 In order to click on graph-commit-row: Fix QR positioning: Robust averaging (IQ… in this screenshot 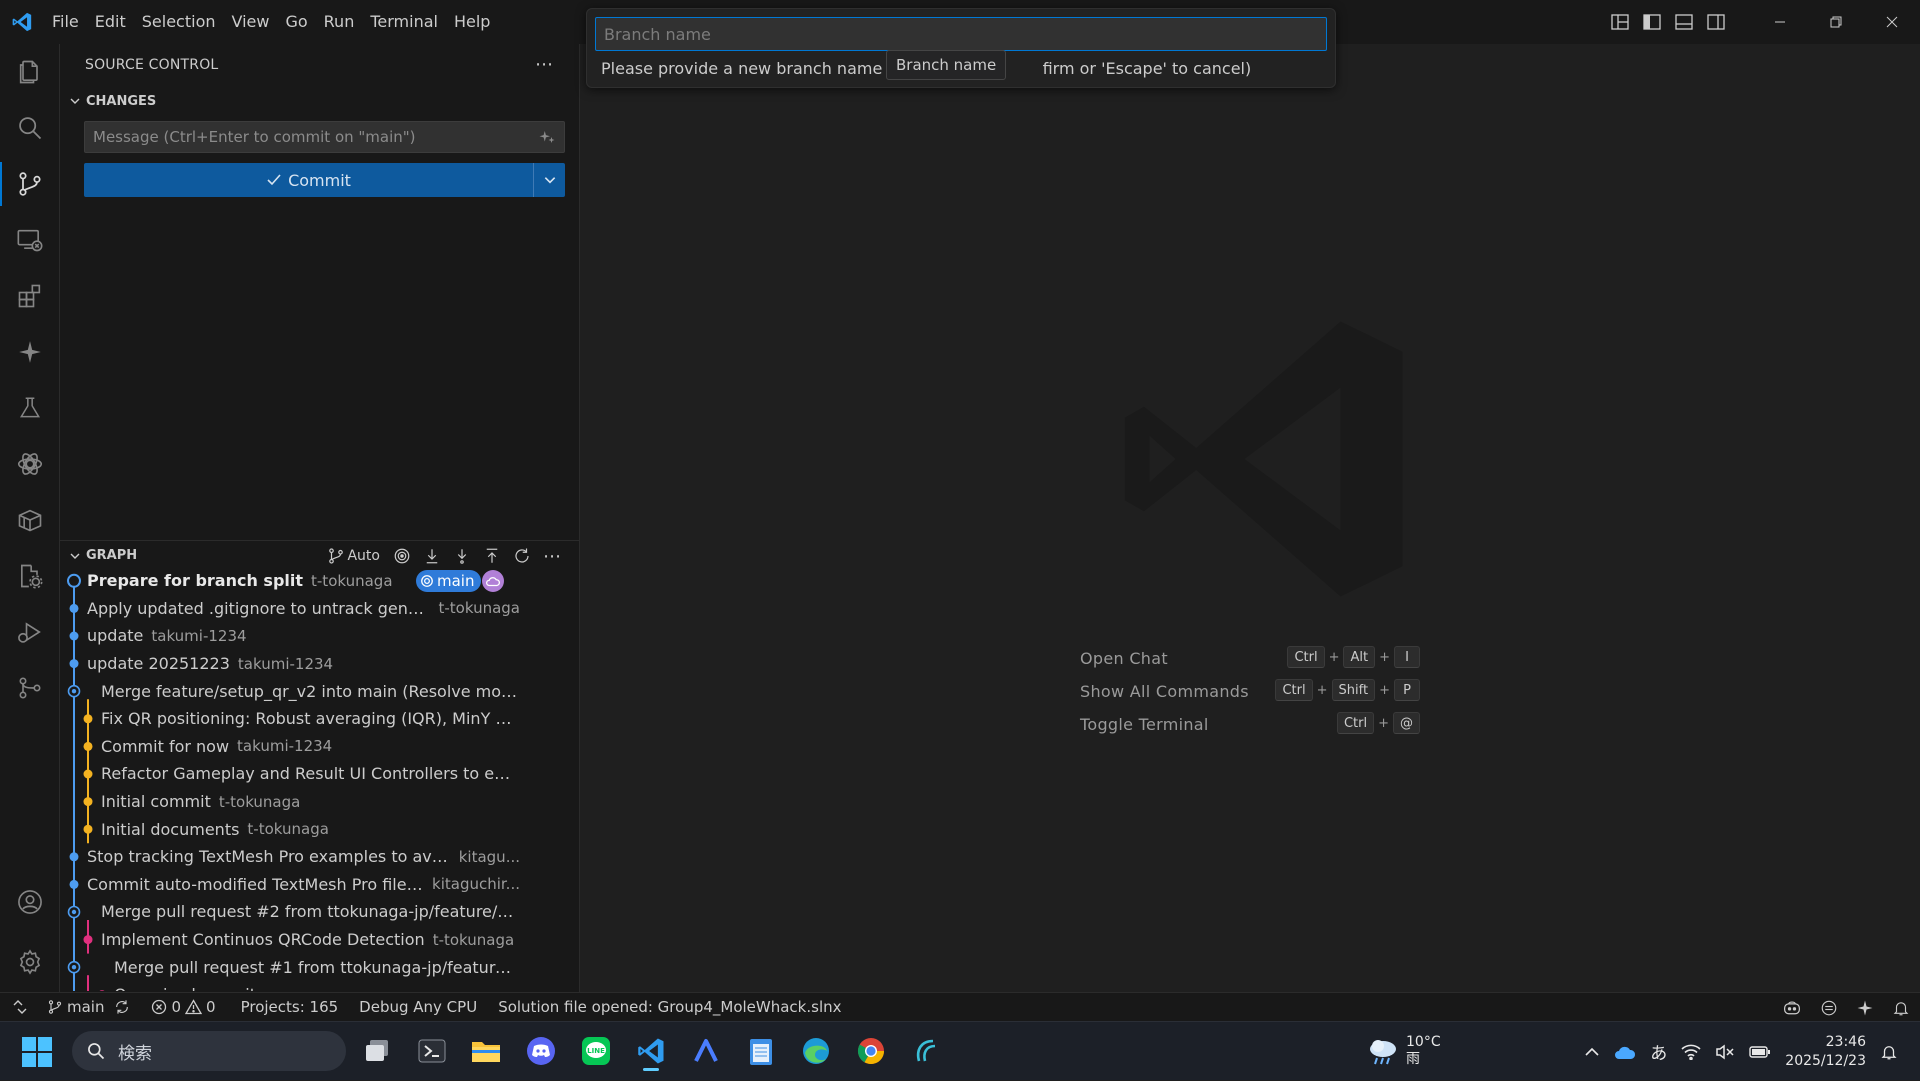, I will do `click(260, 719)`.